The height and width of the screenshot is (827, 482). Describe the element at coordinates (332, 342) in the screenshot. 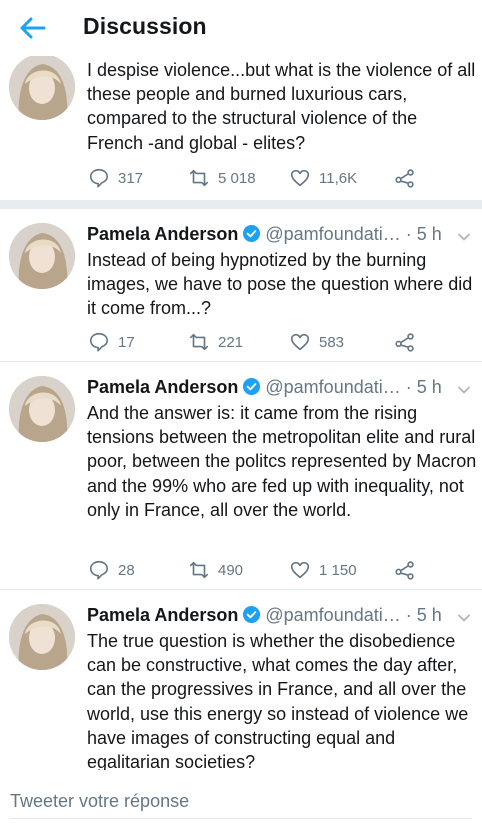

I see `like-count: 583` at that location.